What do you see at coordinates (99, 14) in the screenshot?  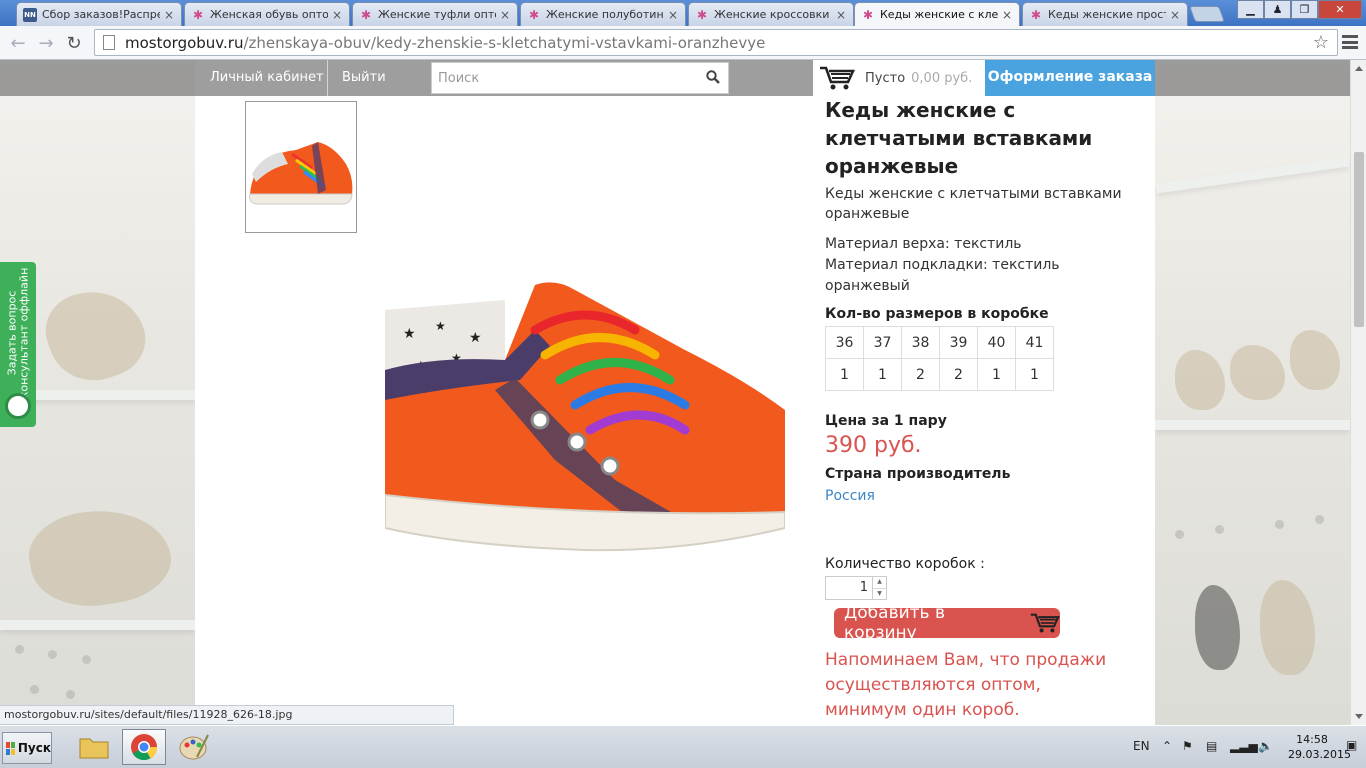 I see `browser-tab: NN Сбор заказов!Распределение ×` at bounding box center [99, 14].